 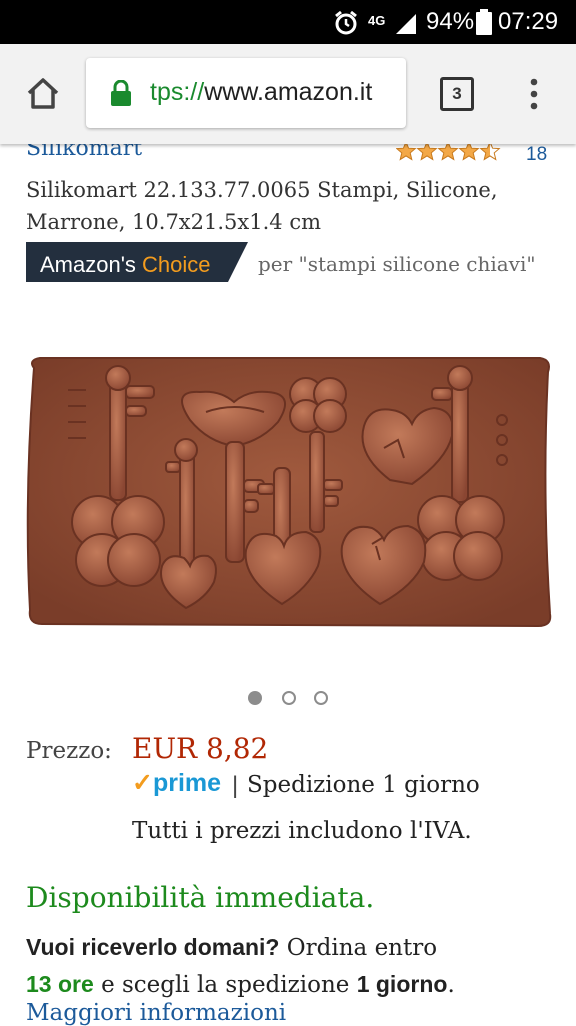 What do you see at coordinates (528, 21) in the screenshot?
I see `clock: 07:29` at bounding box center [528, 21].